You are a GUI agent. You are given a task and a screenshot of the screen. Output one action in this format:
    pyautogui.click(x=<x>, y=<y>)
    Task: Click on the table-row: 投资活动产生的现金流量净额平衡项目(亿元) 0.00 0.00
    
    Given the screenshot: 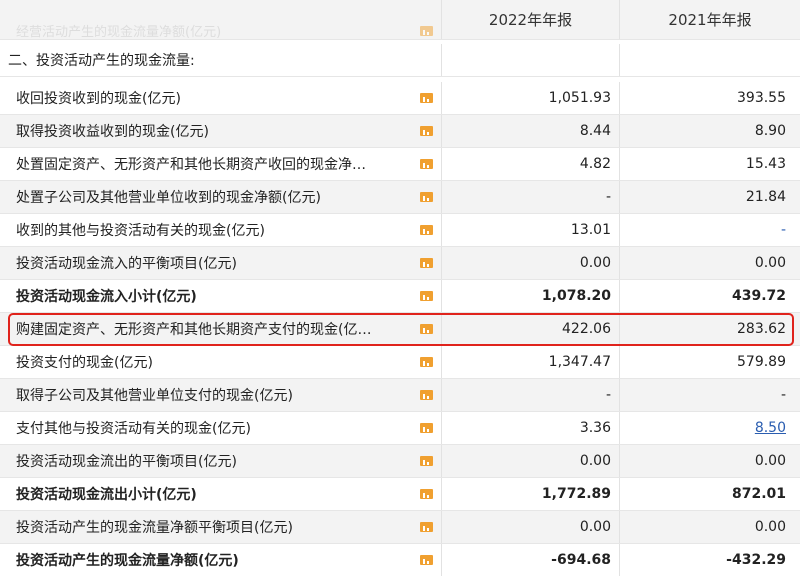 What is the action you would take?
    pyautogui.click(x=400, y=527)
    